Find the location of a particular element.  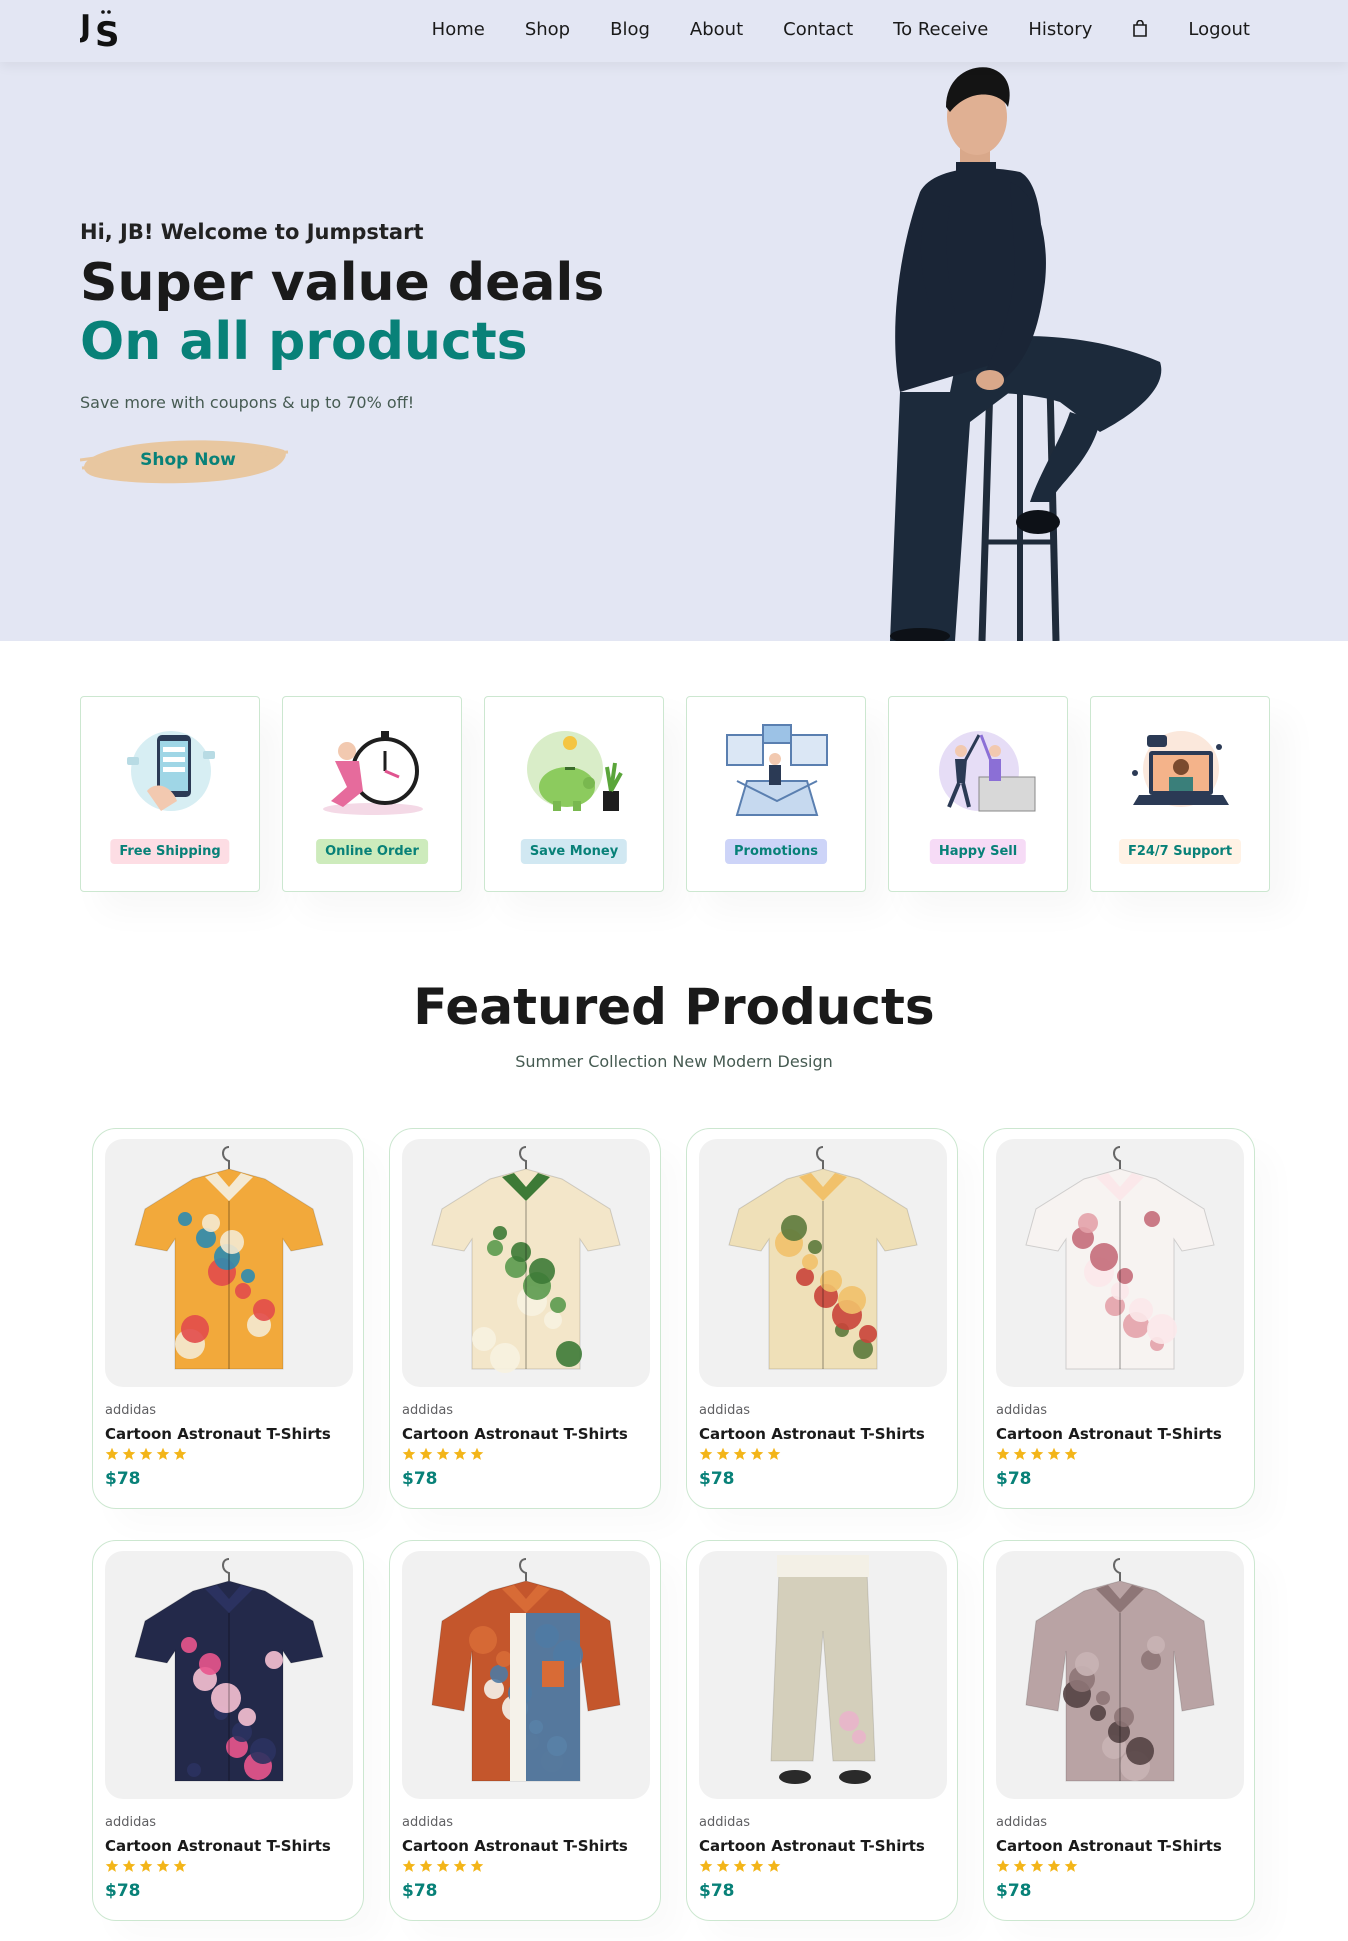

cart-link is located at coordinates (1140, 29).